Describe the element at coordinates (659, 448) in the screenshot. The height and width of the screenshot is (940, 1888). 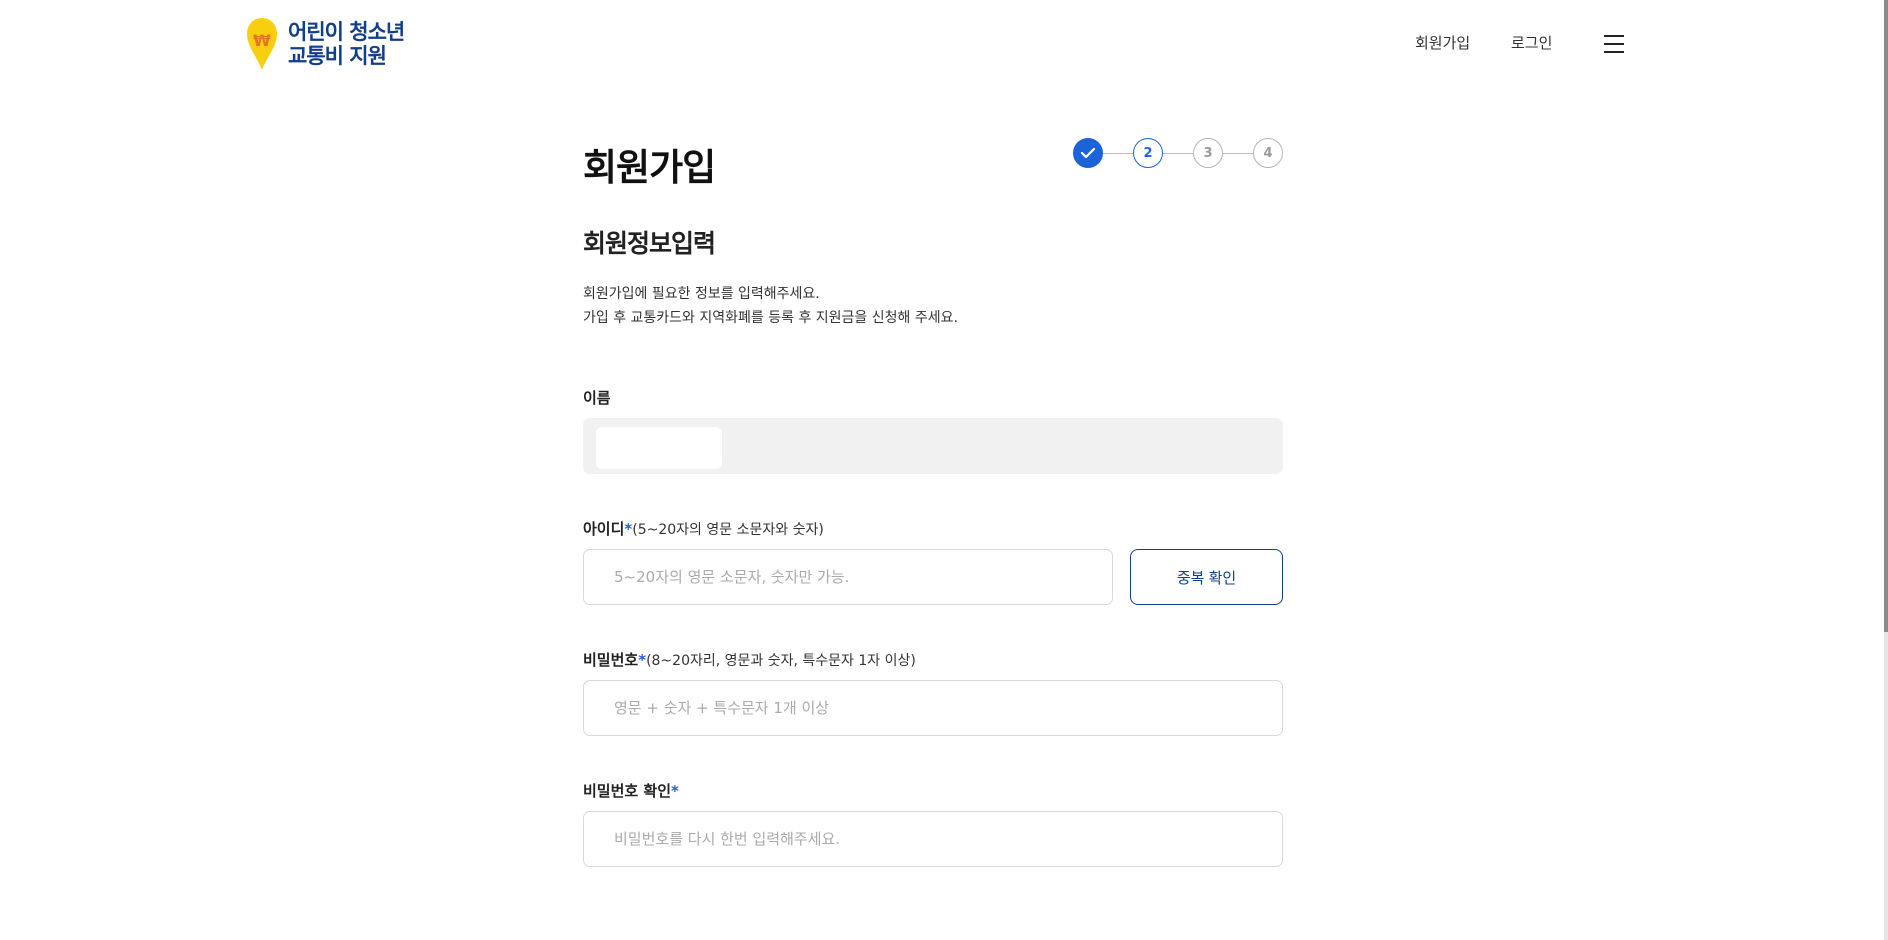
I see `masked-name-value` at that location.